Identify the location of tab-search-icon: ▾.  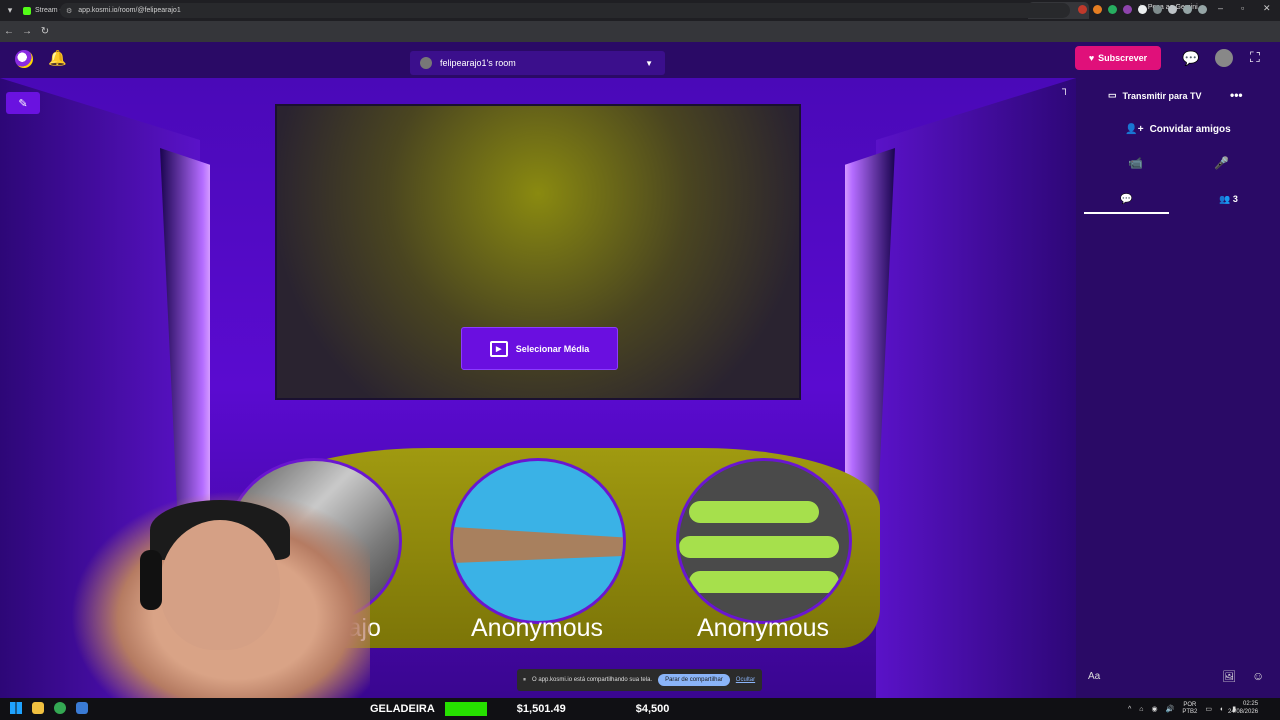
(10, 10).